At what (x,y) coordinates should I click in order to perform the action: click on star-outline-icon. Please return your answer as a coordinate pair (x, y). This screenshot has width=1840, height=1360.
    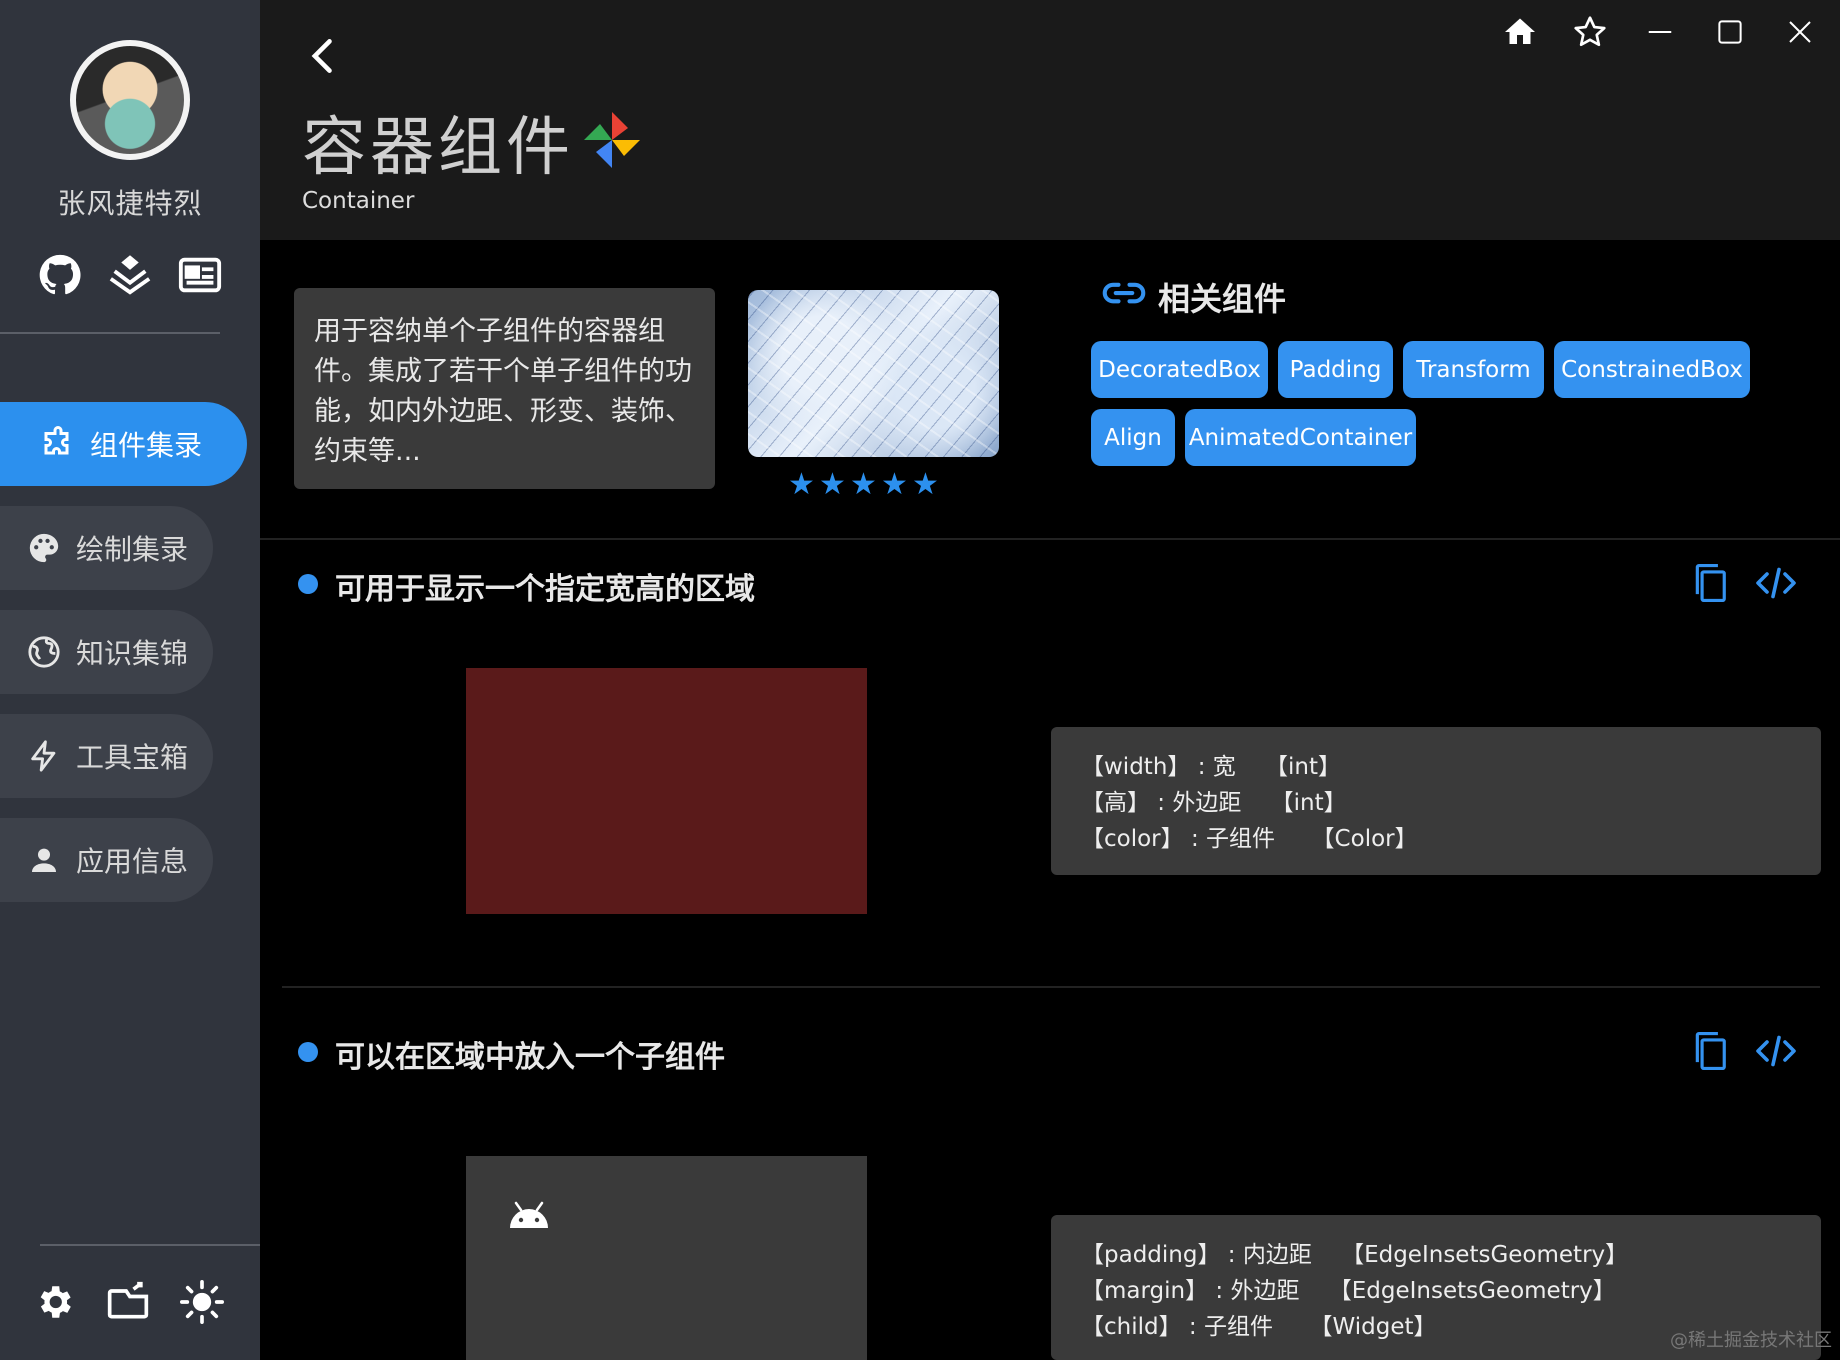
    Looking at the image, I should click on (1590, 32).